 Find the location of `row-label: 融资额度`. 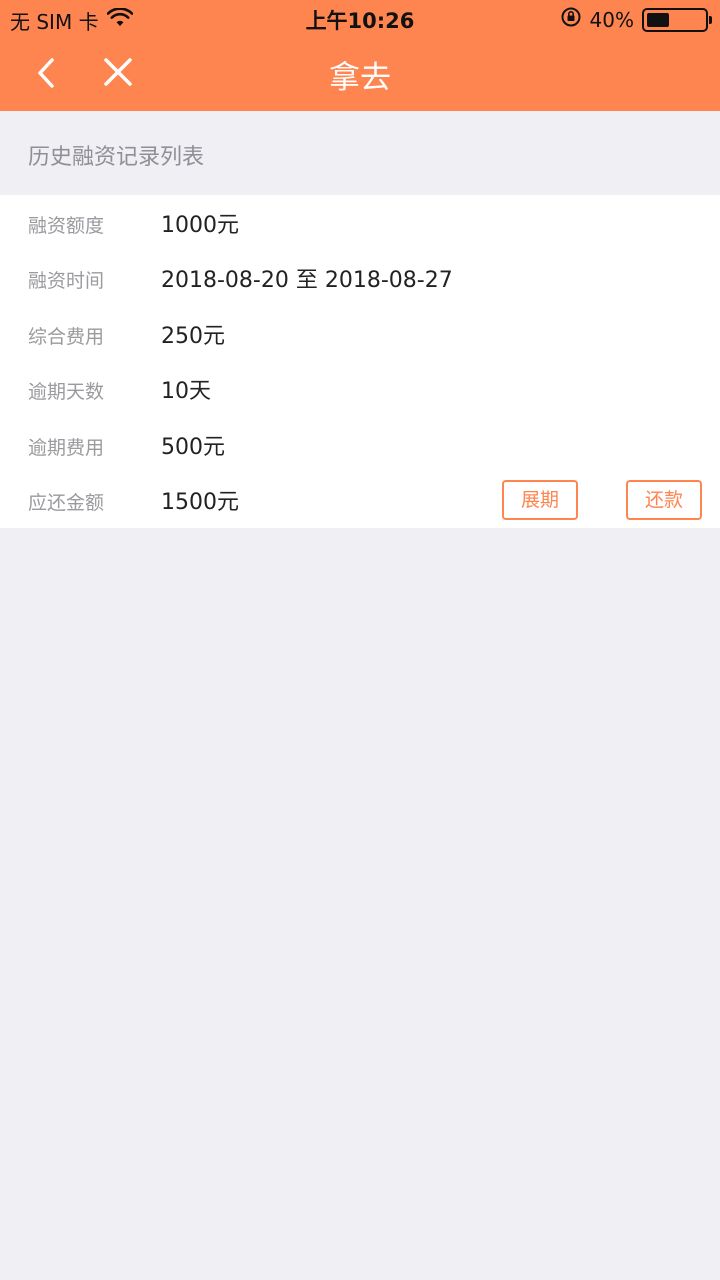

row-label: 融资额度 is located at coordinates (66, 226).